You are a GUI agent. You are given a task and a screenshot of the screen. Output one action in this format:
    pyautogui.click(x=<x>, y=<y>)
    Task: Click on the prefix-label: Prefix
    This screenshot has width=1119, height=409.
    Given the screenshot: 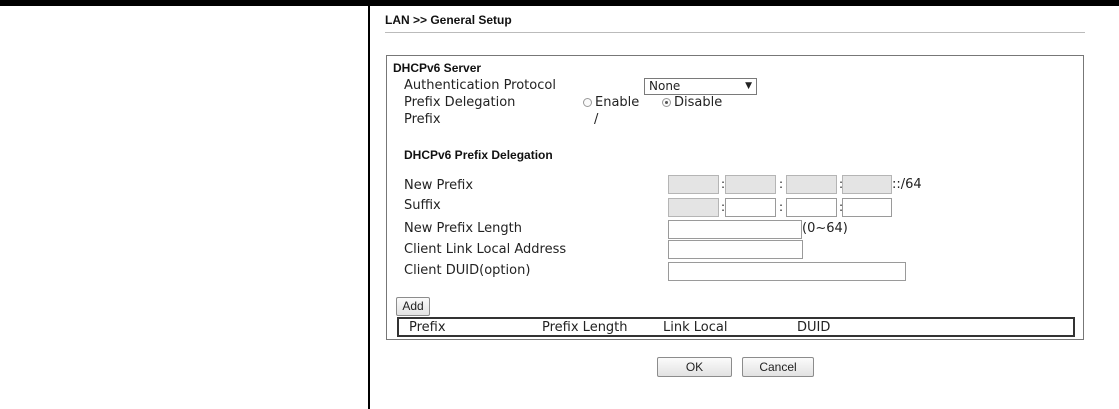 What is the action you would take?
    pyautogui.click(x=422, y=119)
    